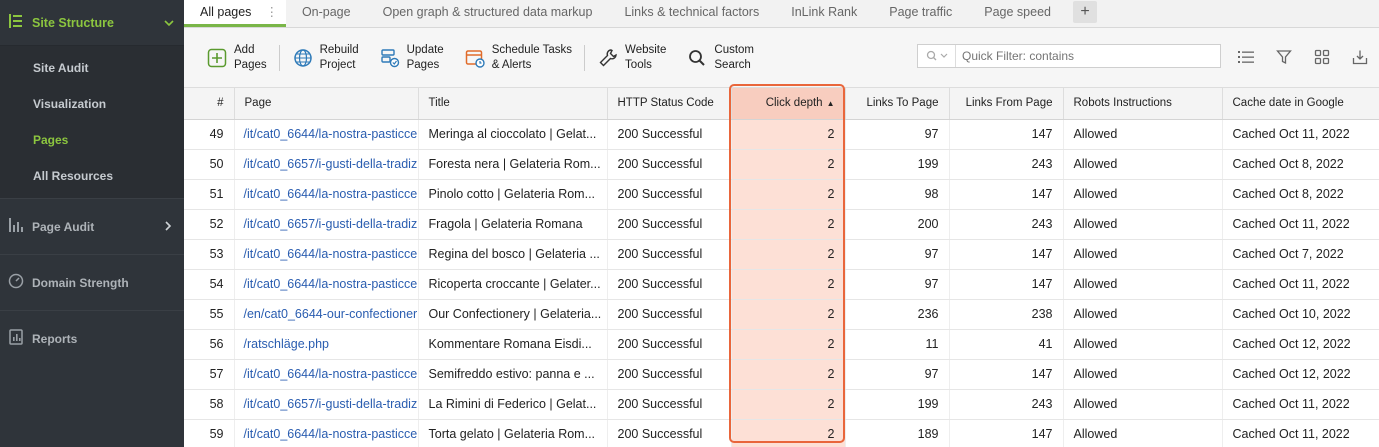  Describe the element at coordinates (1322, 57) in the screenshot. I see `grid-view-icon` at that location.